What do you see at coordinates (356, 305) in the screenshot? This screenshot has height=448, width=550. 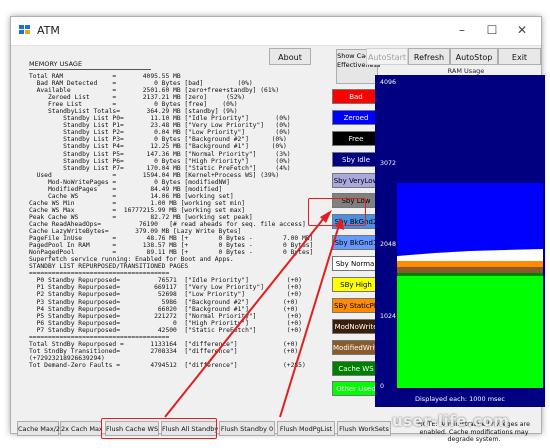 I see `legend-sby-staticpf: SBy StaticPF` at bounding box center [356, 305].